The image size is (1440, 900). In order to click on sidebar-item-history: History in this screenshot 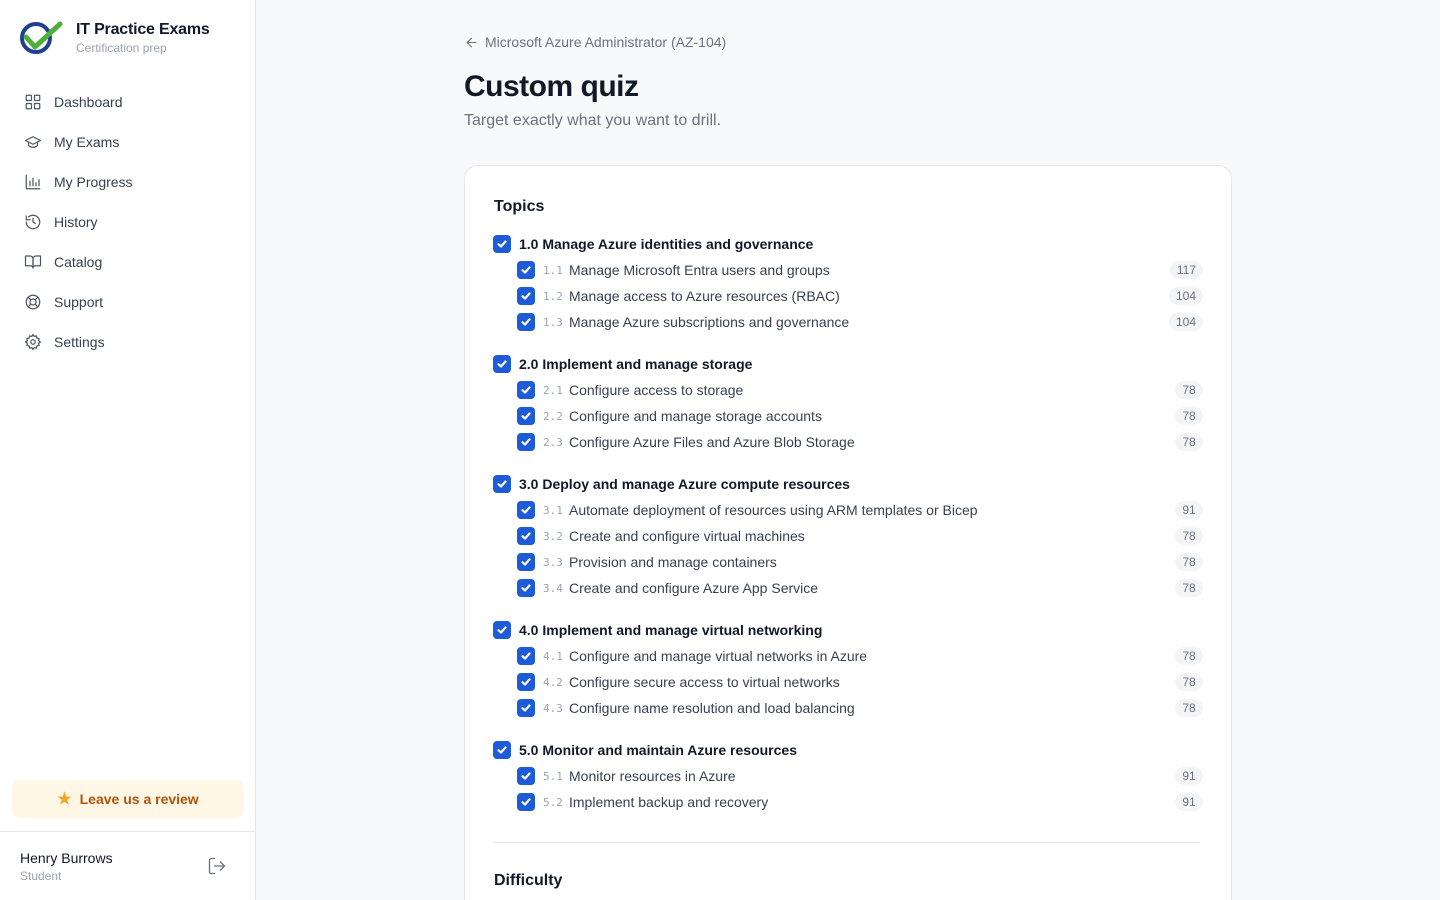, I will do `click(128, 222)`.